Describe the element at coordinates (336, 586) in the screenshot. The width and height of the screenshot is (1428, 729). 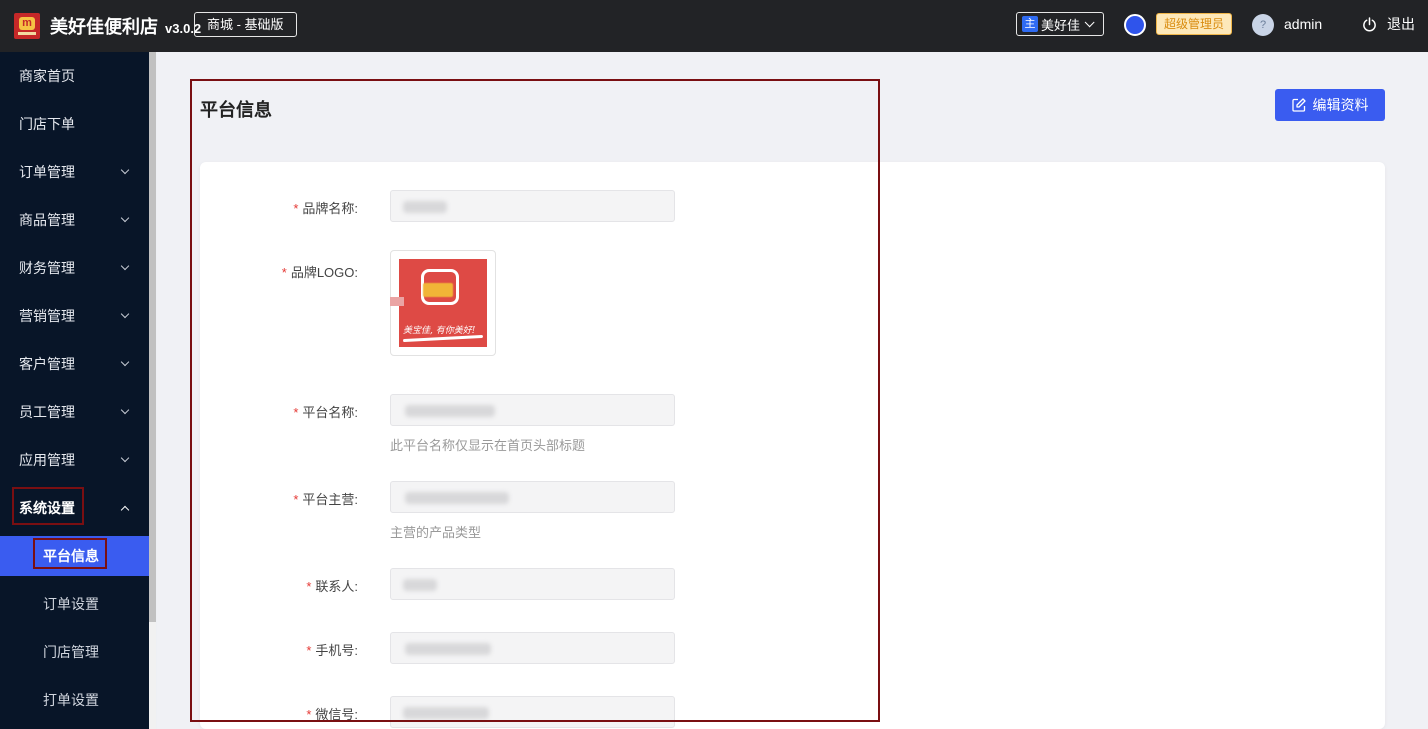
I see `label-text: 联系人:` at that location.